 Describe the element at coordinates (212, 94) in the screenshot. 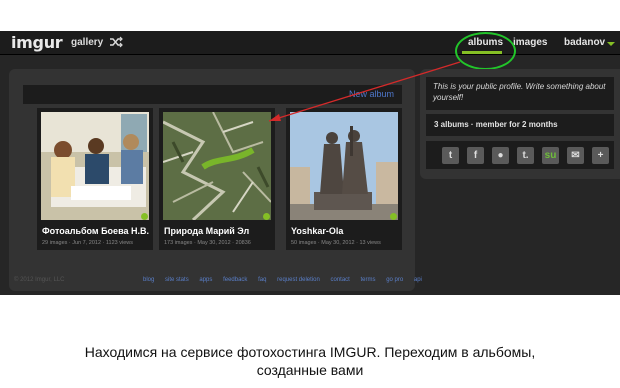

I see `albums-toolbar: New album` at that location.